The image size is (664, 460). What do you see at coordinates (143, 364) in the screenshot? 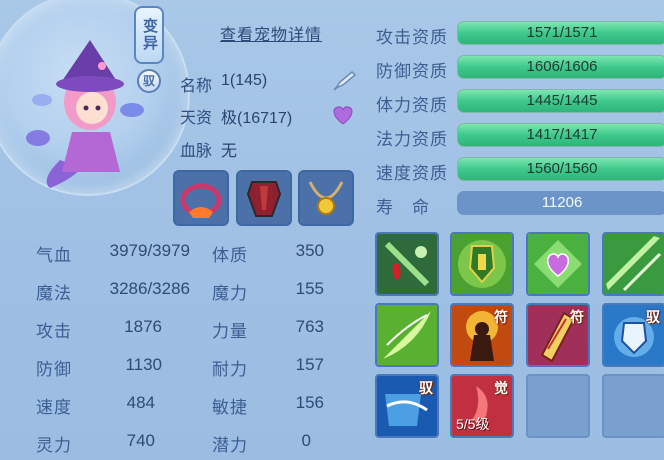
I see `stat-value-defense: 1130` at bounding box center [143, 364].